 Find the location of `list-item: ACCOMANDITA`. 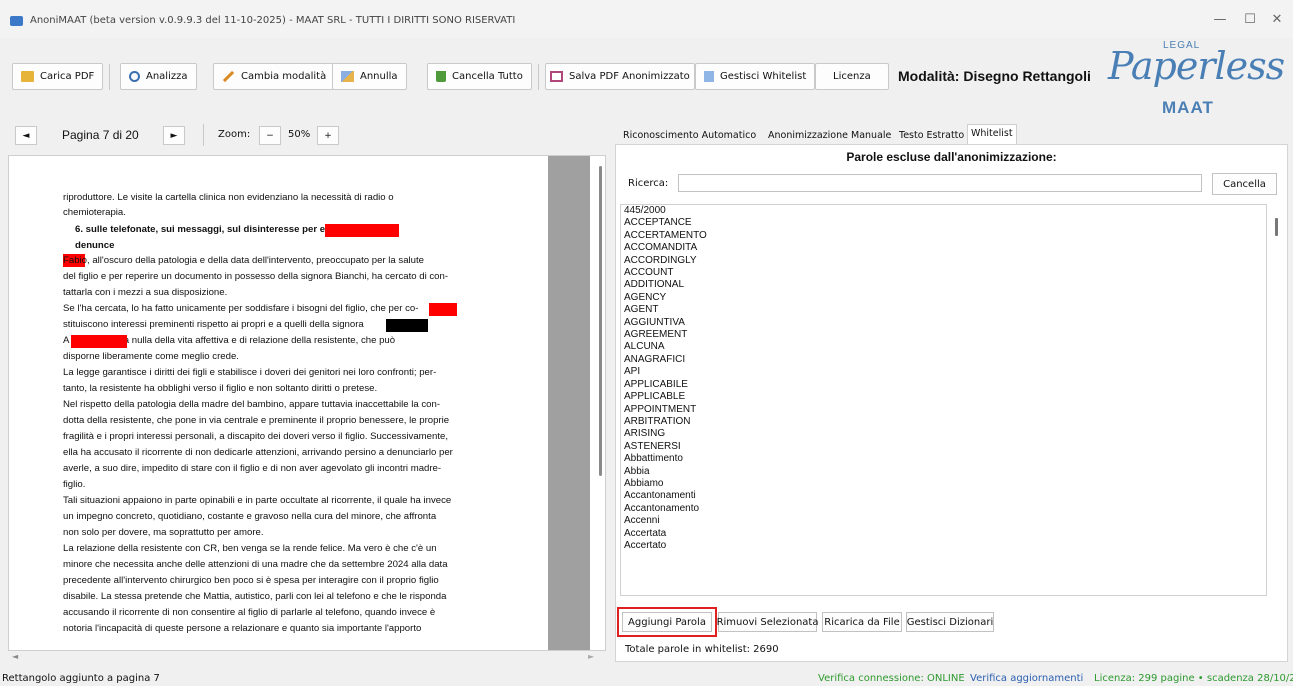

list-item: ACCOMANDITA is located at coordinates (943, 248).